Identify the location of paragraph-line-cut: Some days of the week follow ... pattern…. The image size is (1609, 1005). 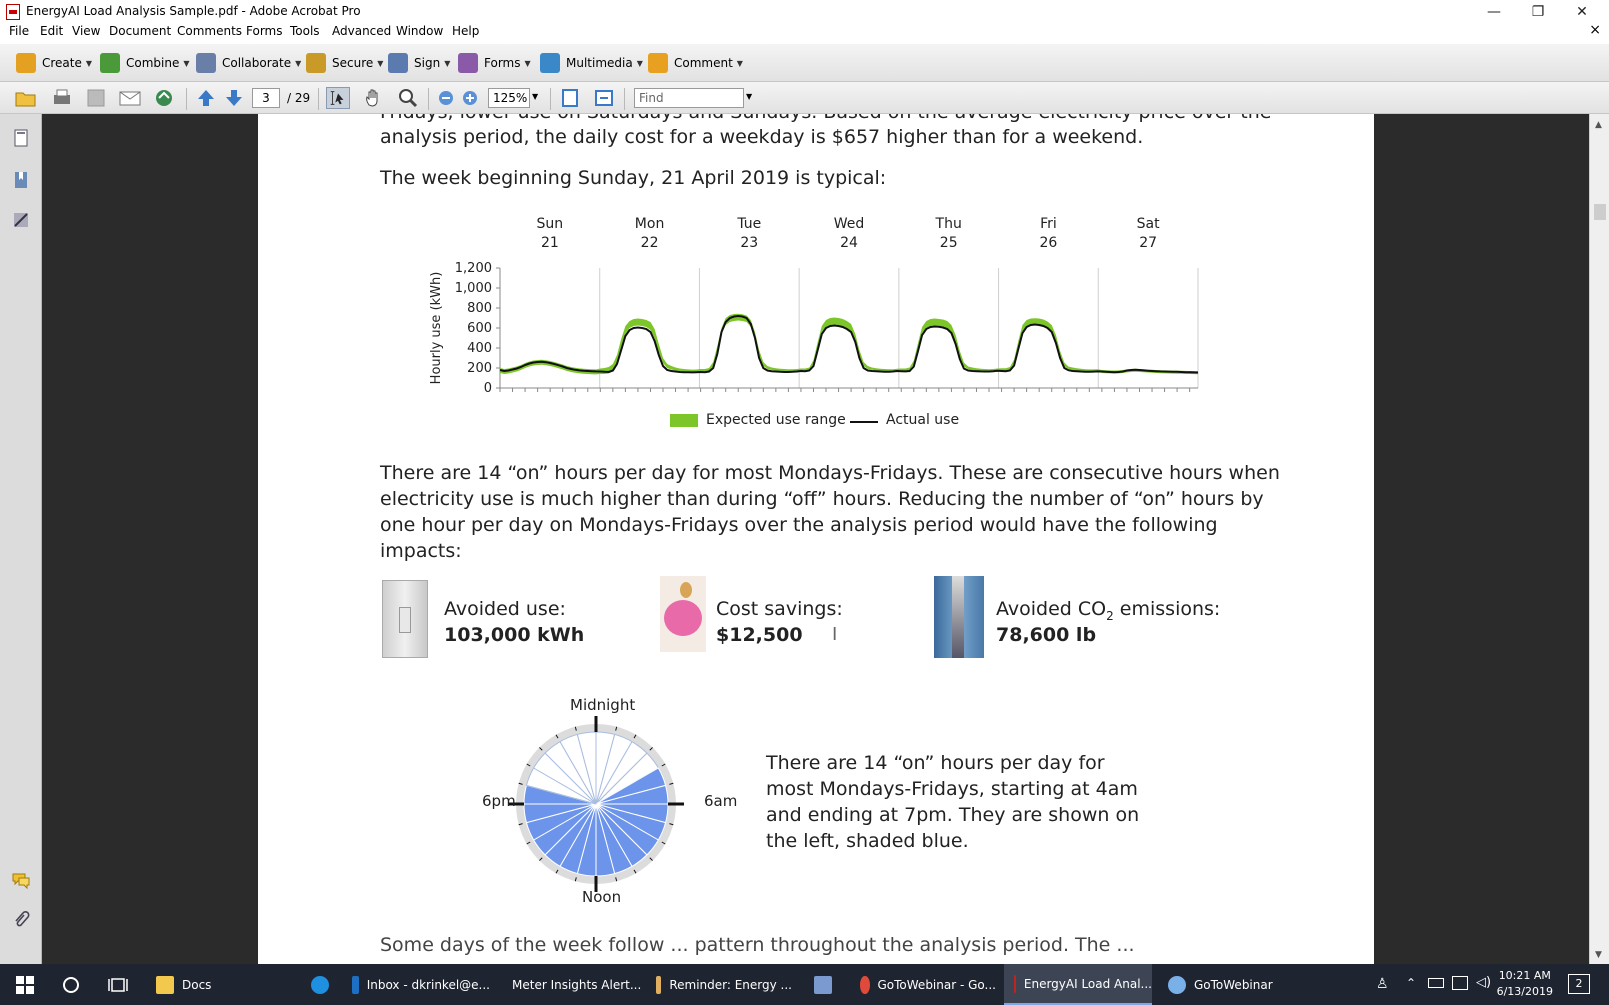
(757, 945).